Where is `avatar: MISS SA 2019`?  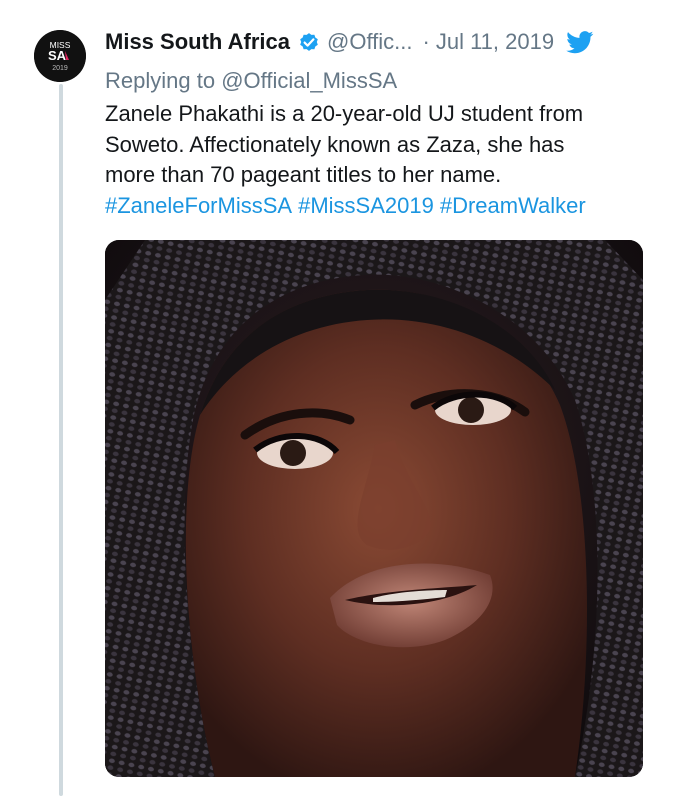
avatar: MISS SA 2019 is located at coordinates (60, 56).